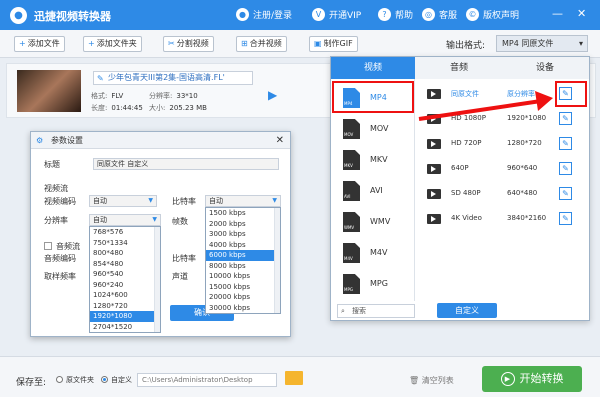 This screenshot has width=600, height=397. What do you see at coordinates (207, 380) in the screenshot?
I see `save-path-input: C:\Users\Administrator\Desktop` at bounding box center [207, 380].